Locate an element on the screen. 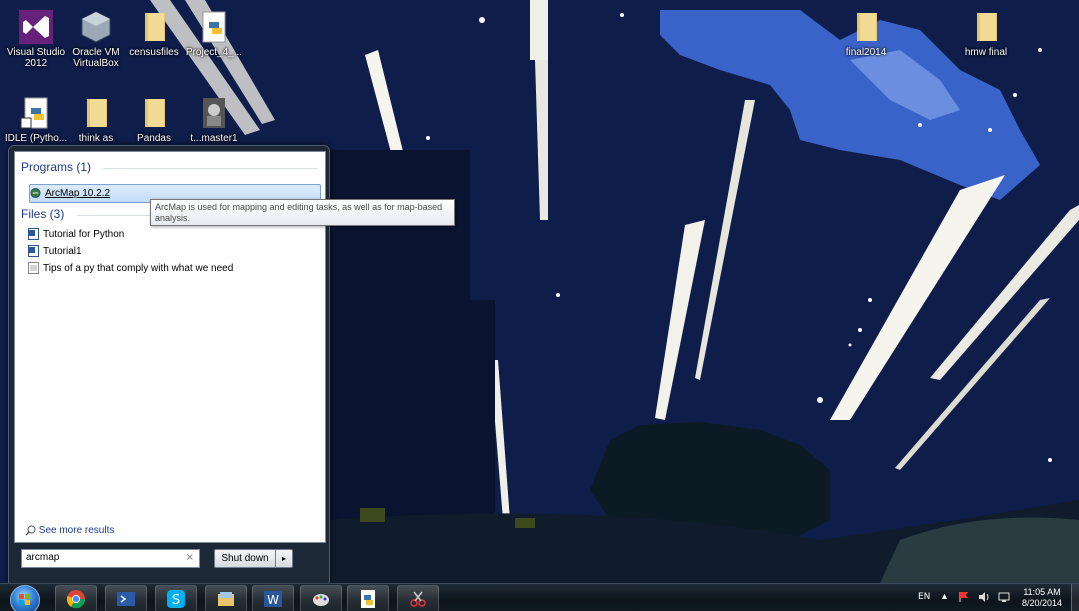 The image size is (1079, 611). taskbar-chrome is located at coordinates (76, 598).